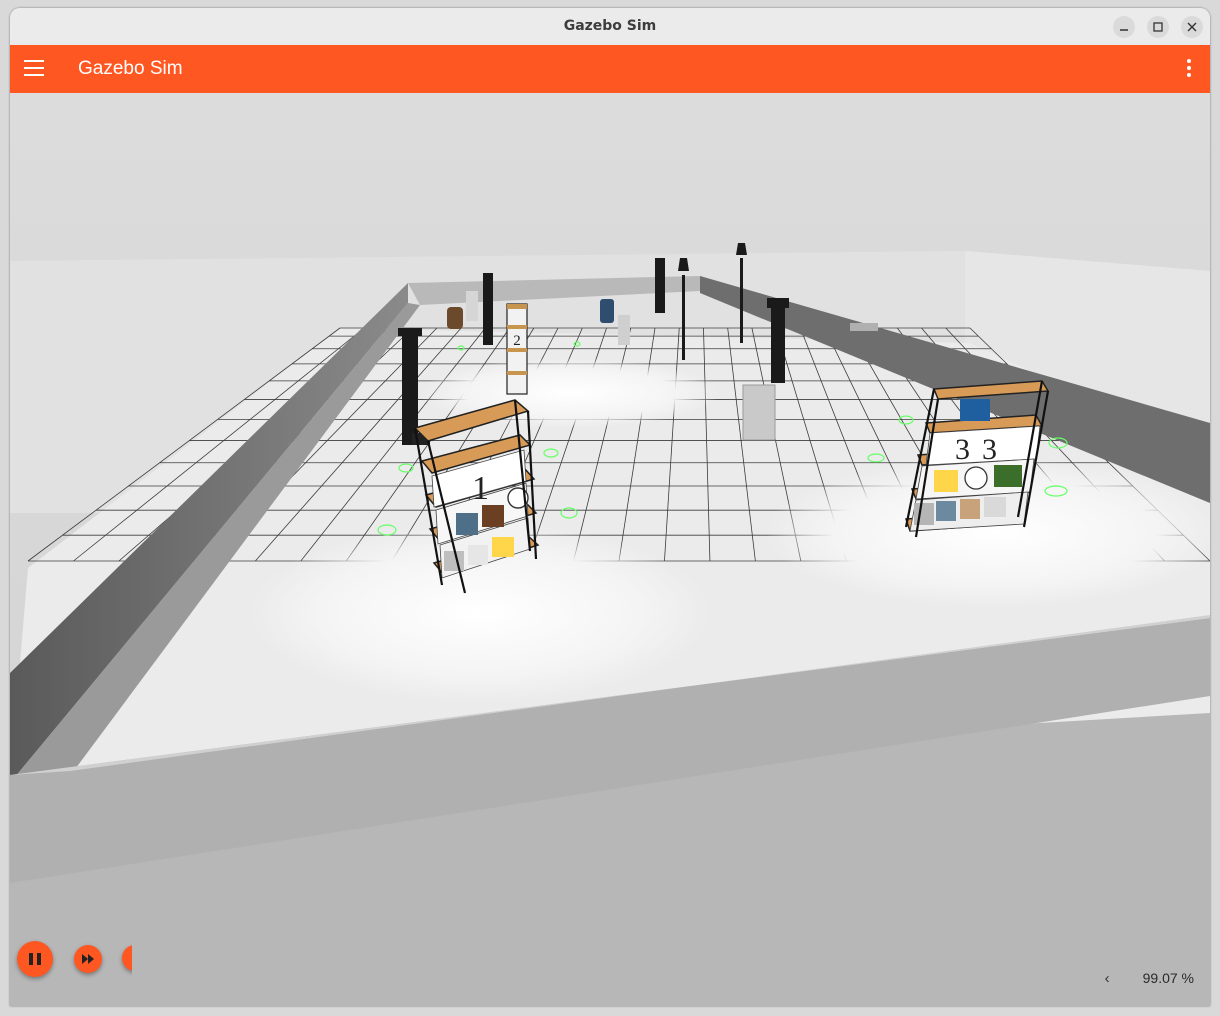  I want to click on window-title: Gazebo Sim, so click(610, 26).